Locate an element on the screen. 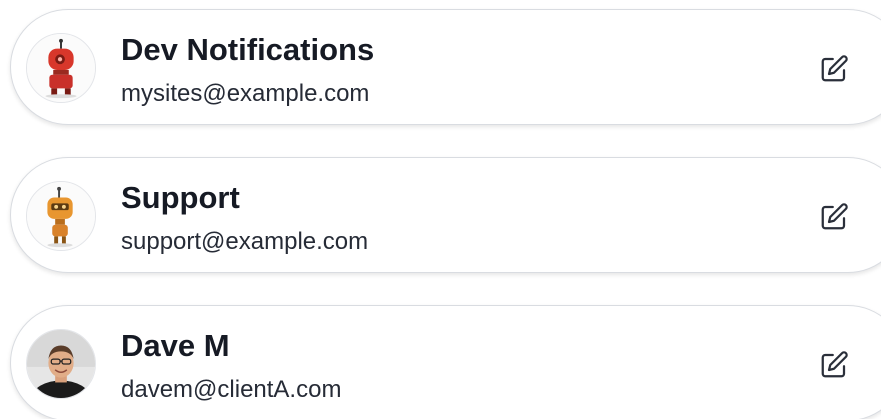  contact-email: support@example.com is located at coordinates (245, 241).